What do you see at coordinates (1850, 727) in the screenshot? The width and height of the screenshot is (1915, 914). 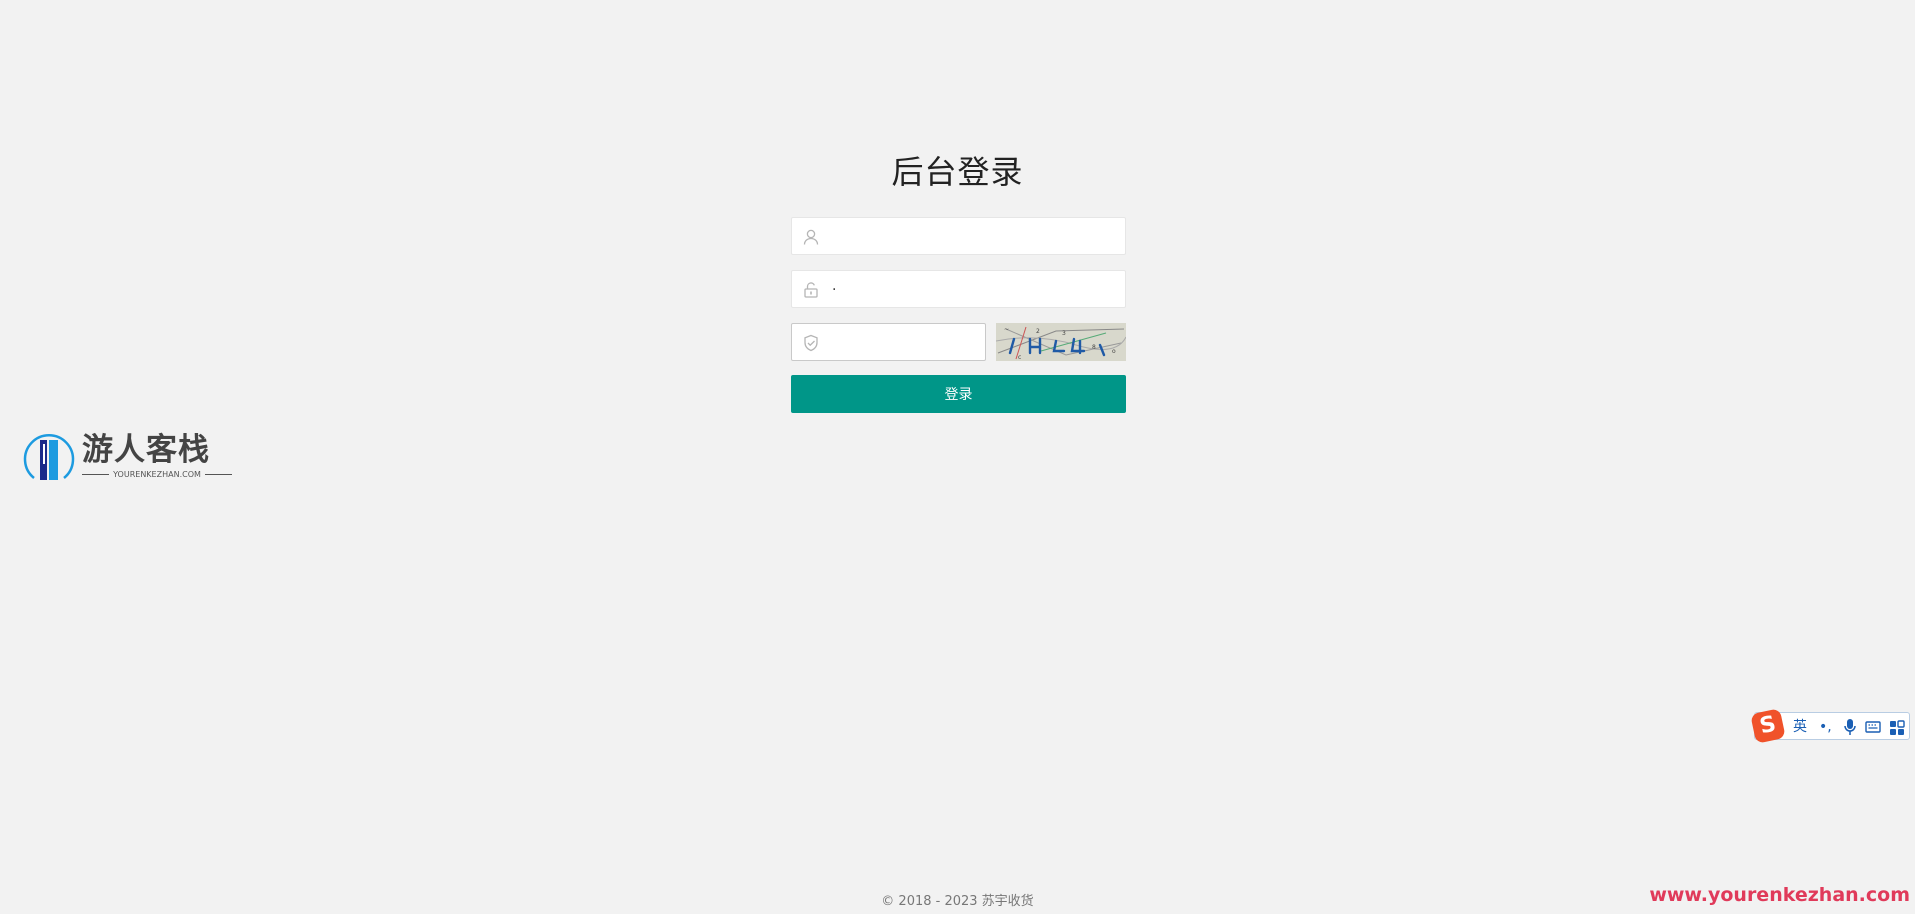 I see `microphone-icon` at bounding box center [1850, 727].